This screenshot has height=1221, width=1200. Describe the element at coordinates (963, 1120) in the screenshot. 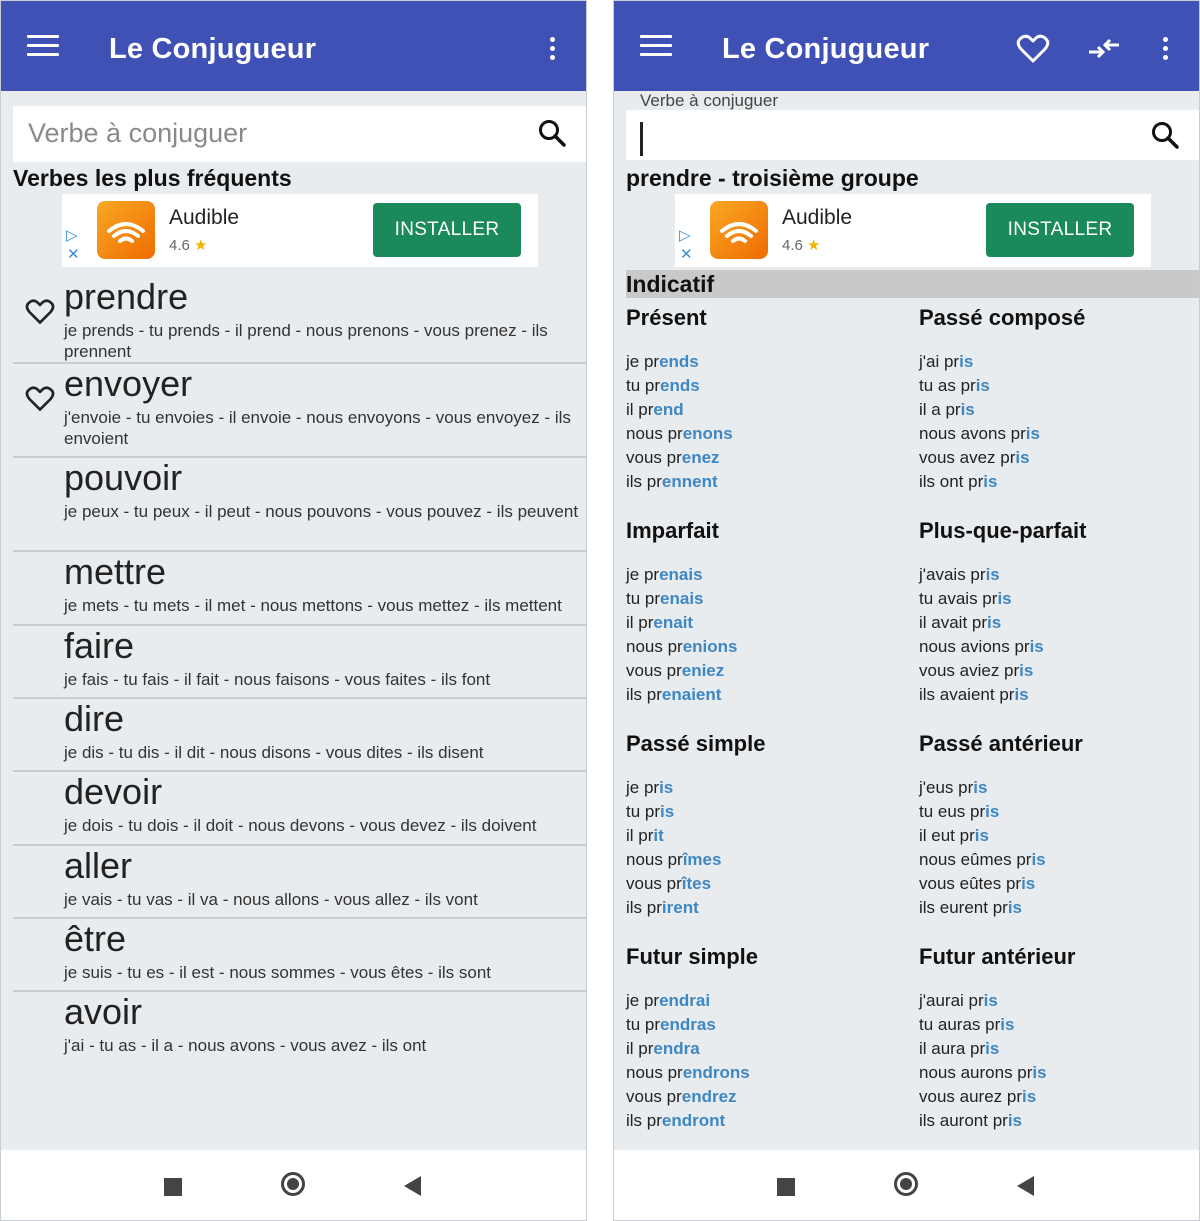

I see `conjugation-stem: ils auront pr` at that location.